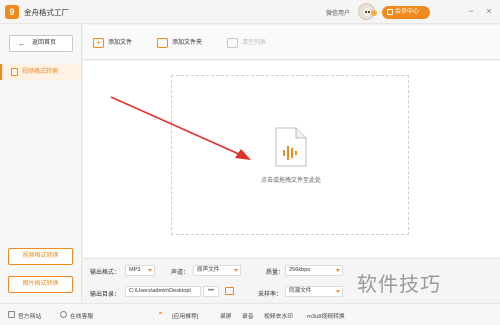 The image size is (500, 325). What do you see at coordinates (208, 270) in the screenshot?
I see `channel-value: 原声文件` at bounding box center [208, 270].